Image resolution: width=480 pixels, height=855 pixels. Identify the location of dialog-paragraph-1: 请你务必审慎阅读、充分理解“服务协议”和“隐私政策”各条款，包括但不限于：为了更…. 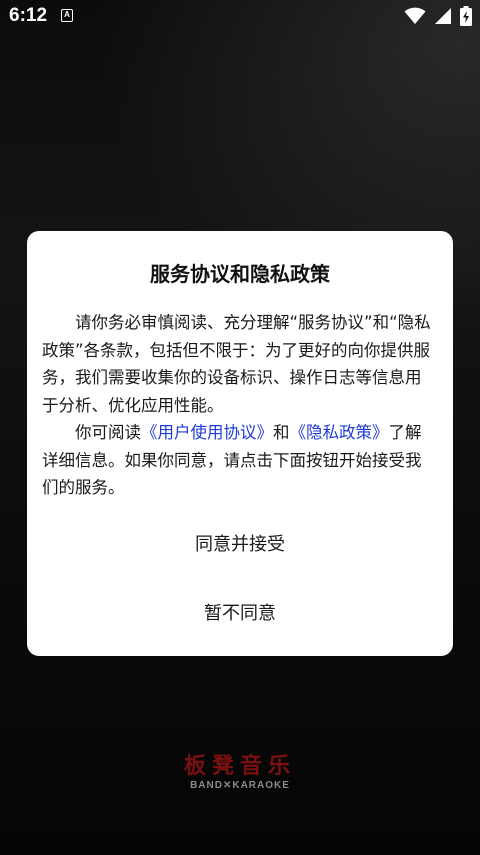
(236, 364).